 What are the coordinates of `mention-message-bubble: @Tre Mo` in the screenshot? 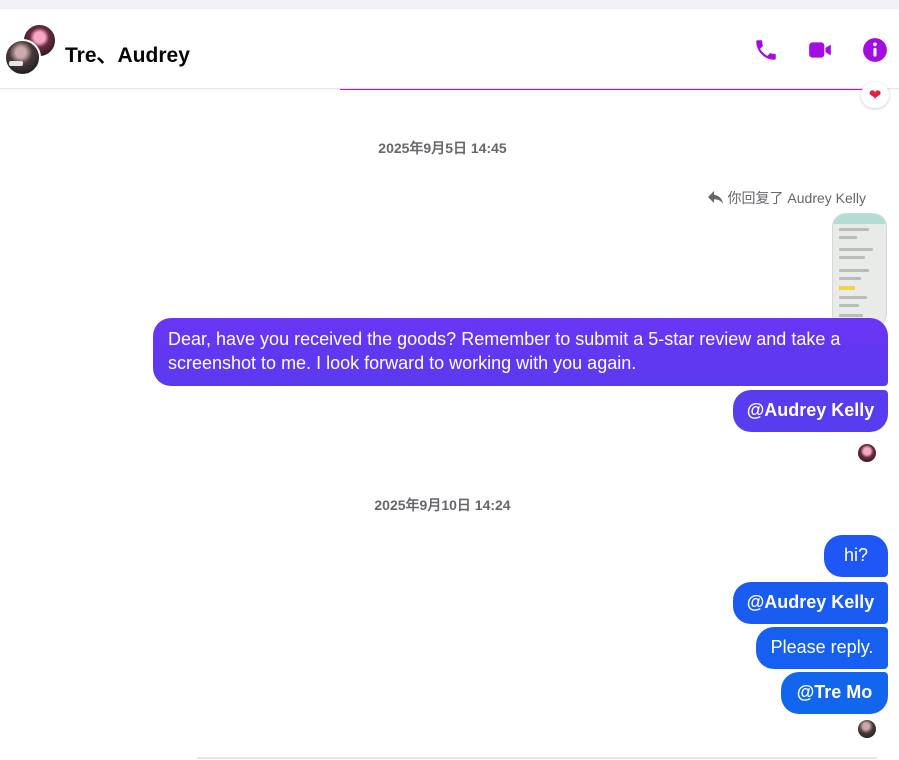 It's located at (834, 693).